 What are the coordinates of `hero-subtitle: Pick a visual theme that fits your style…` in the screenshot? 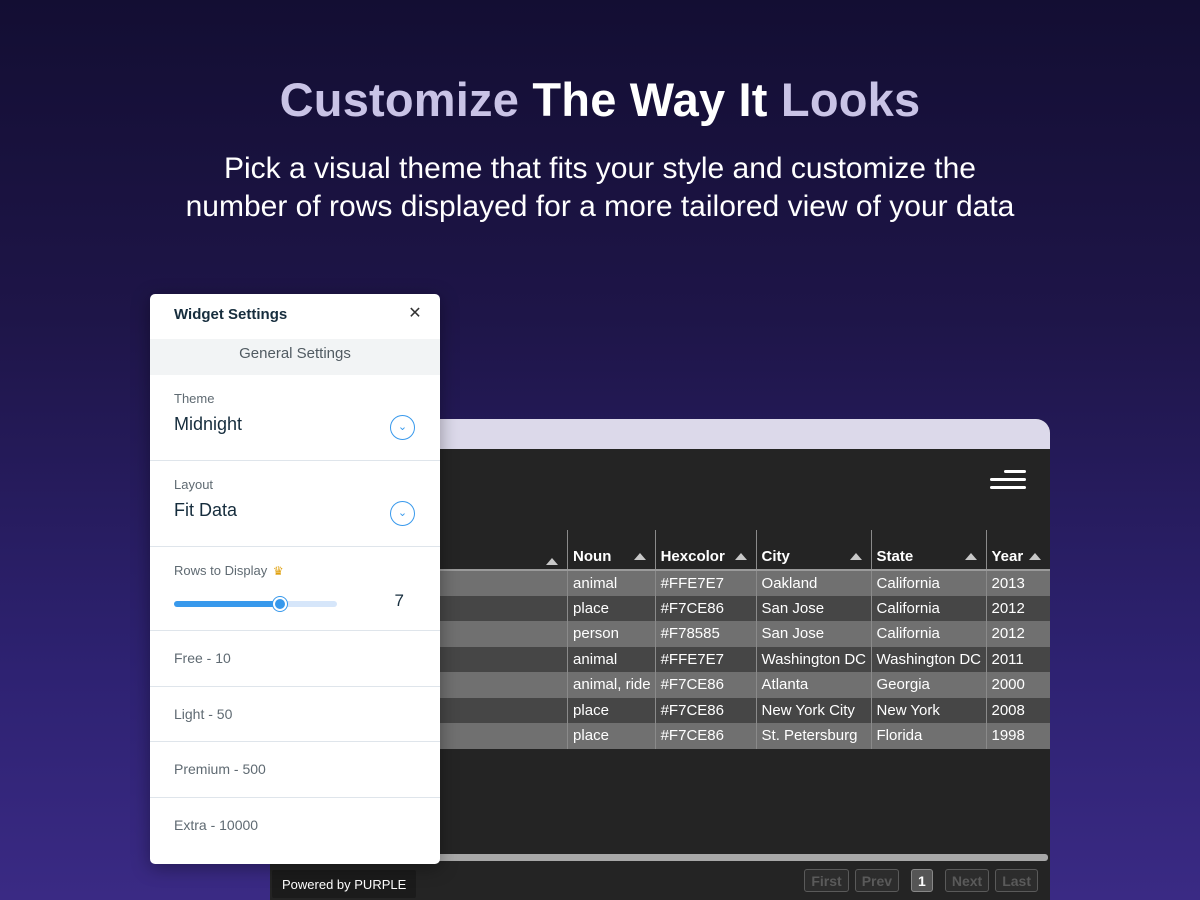 It's located at (600, 188).